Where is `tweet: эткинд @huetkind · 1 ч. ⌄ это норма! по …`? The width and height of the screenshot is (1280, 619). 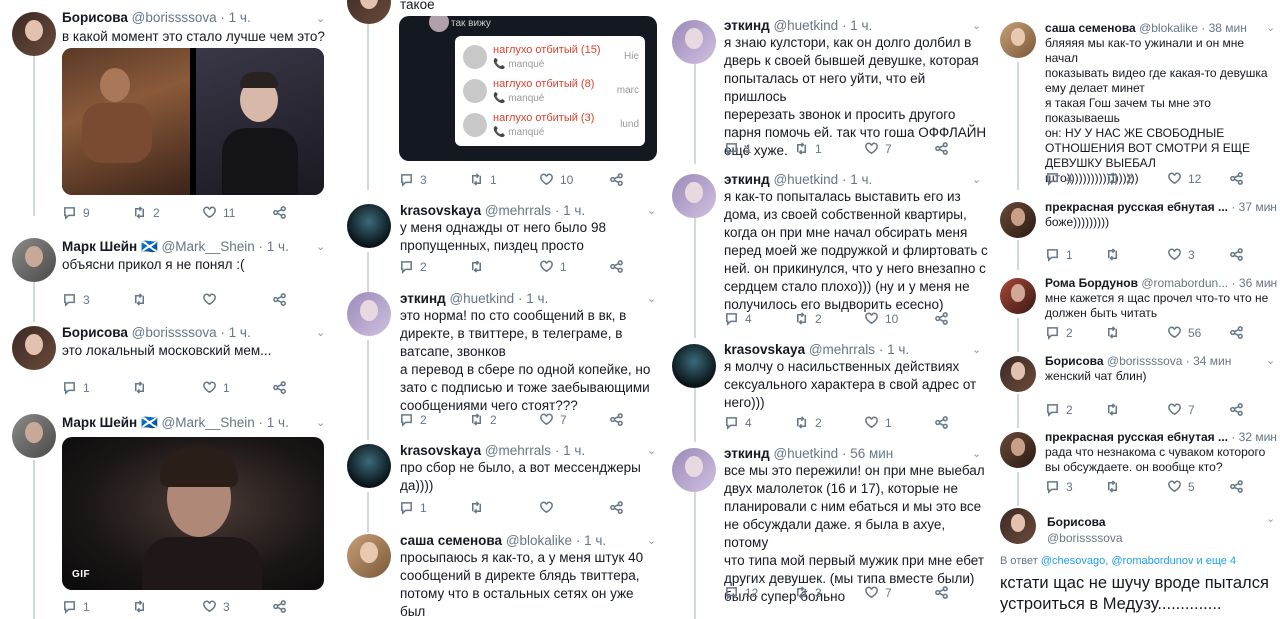
tweet: эткинд @huetkind · 1 ч. ⌄ это норма! по … is located at coordinates (499, 360).